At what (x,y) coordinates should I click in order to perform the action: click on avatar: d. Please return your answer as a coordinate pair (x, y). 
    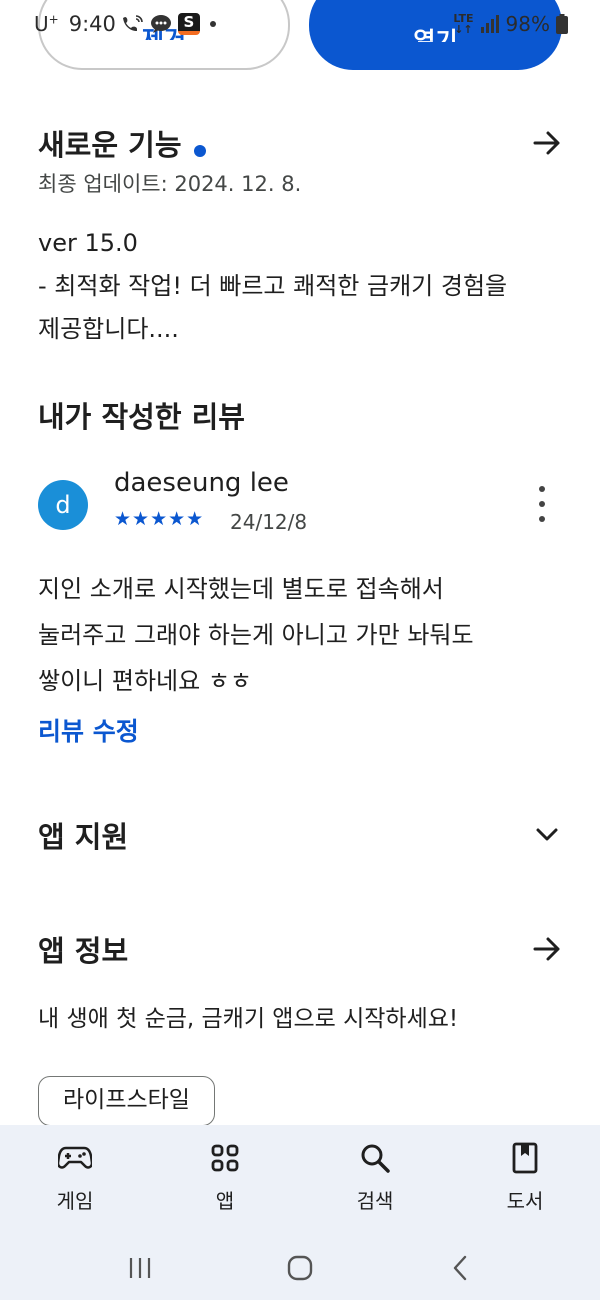
    Looking at the image, I should click on (63, 505).